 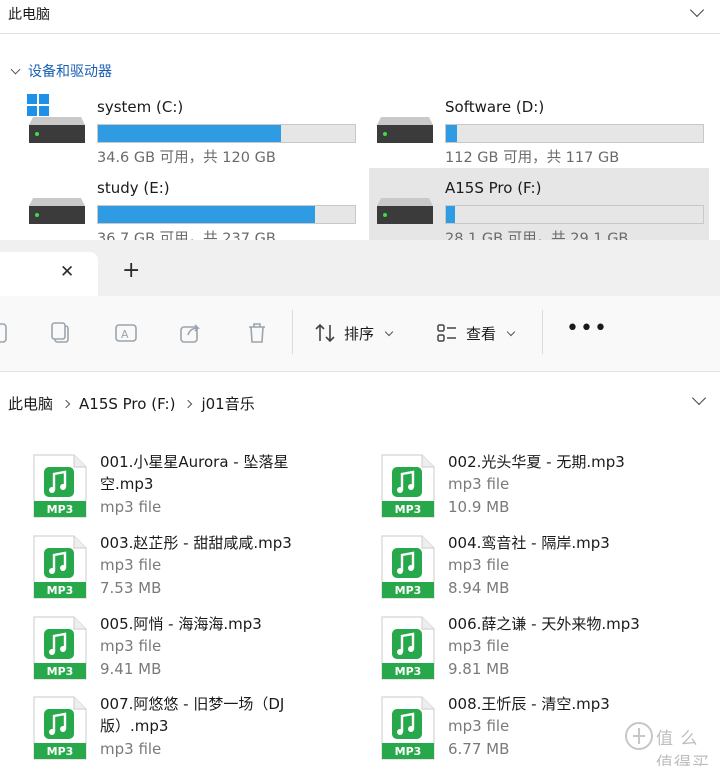 I want to click on drive-d: Software (D:) 112 GB 可用，共 117 GB, so click(x=539, y=126).